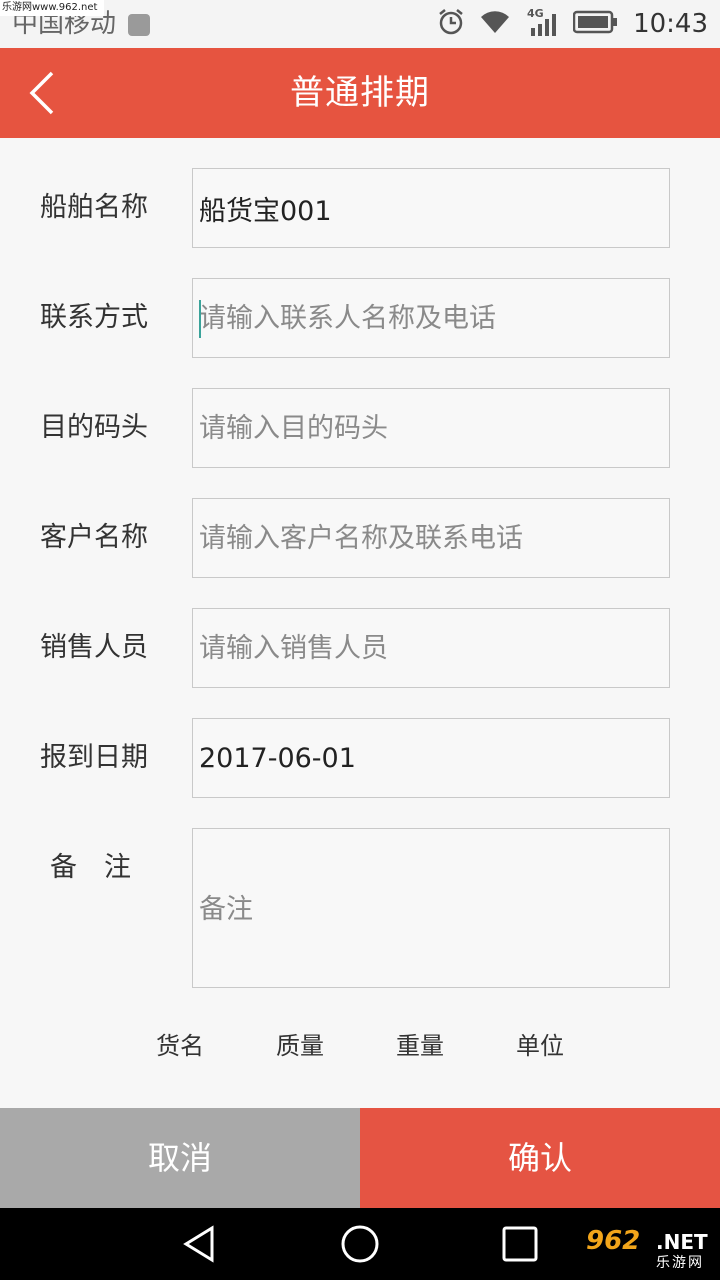 This screenshot has height=1280, width=720. Describe the element at coordinates (595, 24) in the screenshot. I see `battery-icon` at that location.